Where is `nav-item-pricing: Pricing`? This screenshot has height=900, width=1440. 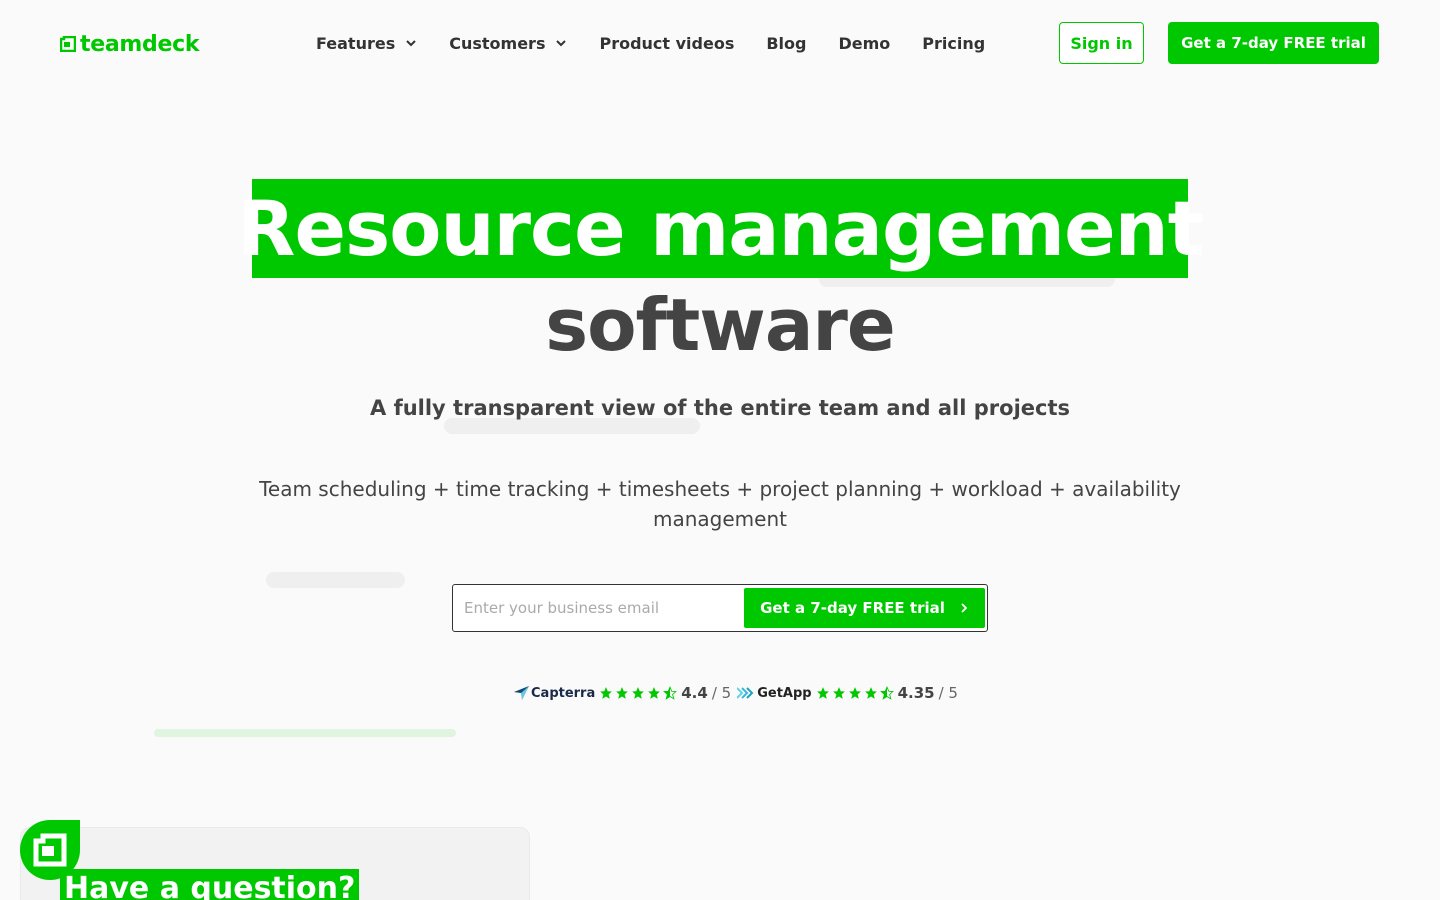 nav-item-pricing: Pricing is located at coordinates (953, 43).